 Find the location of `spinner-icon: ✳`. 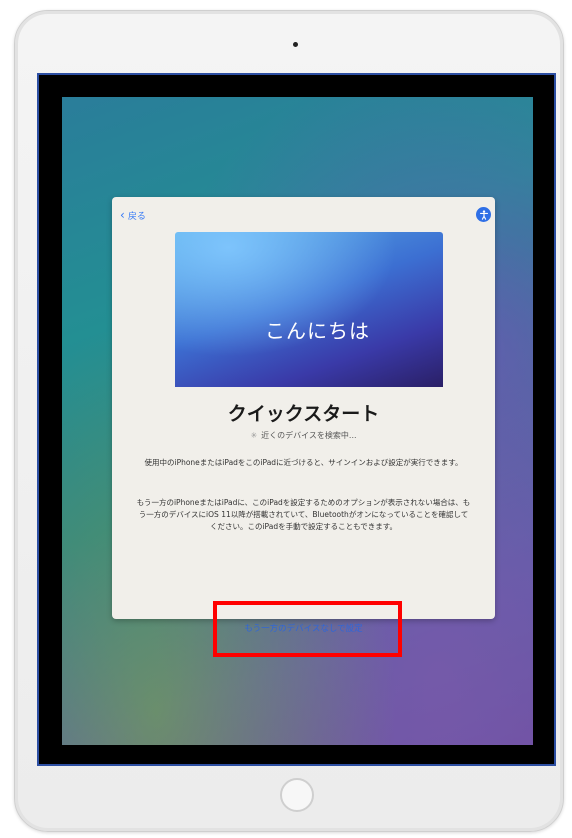

spinner-icon: ✳ is located at coordinates (254, 435).